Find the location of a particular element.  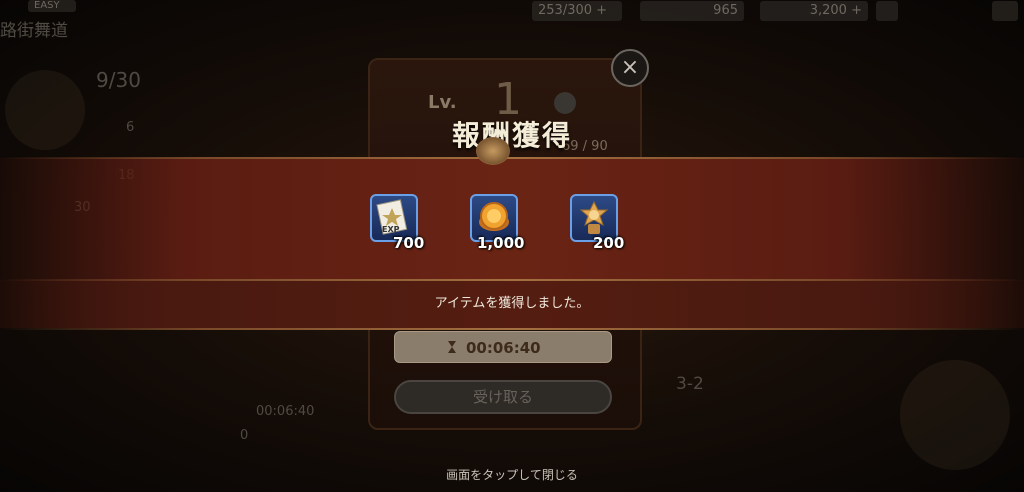

gold-plus-icon: + is located at coordinates (856, 10).